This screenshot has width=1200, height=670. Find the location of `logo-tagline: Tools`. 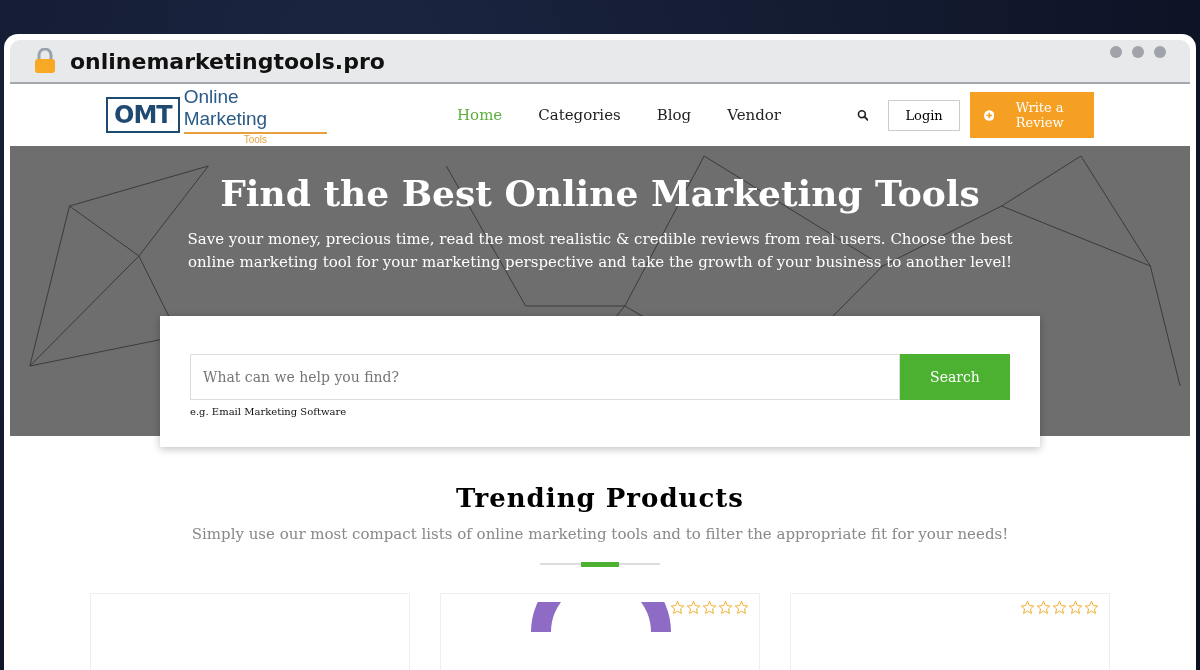

logo-tagline: Tools is located at coordinates (255, 138).